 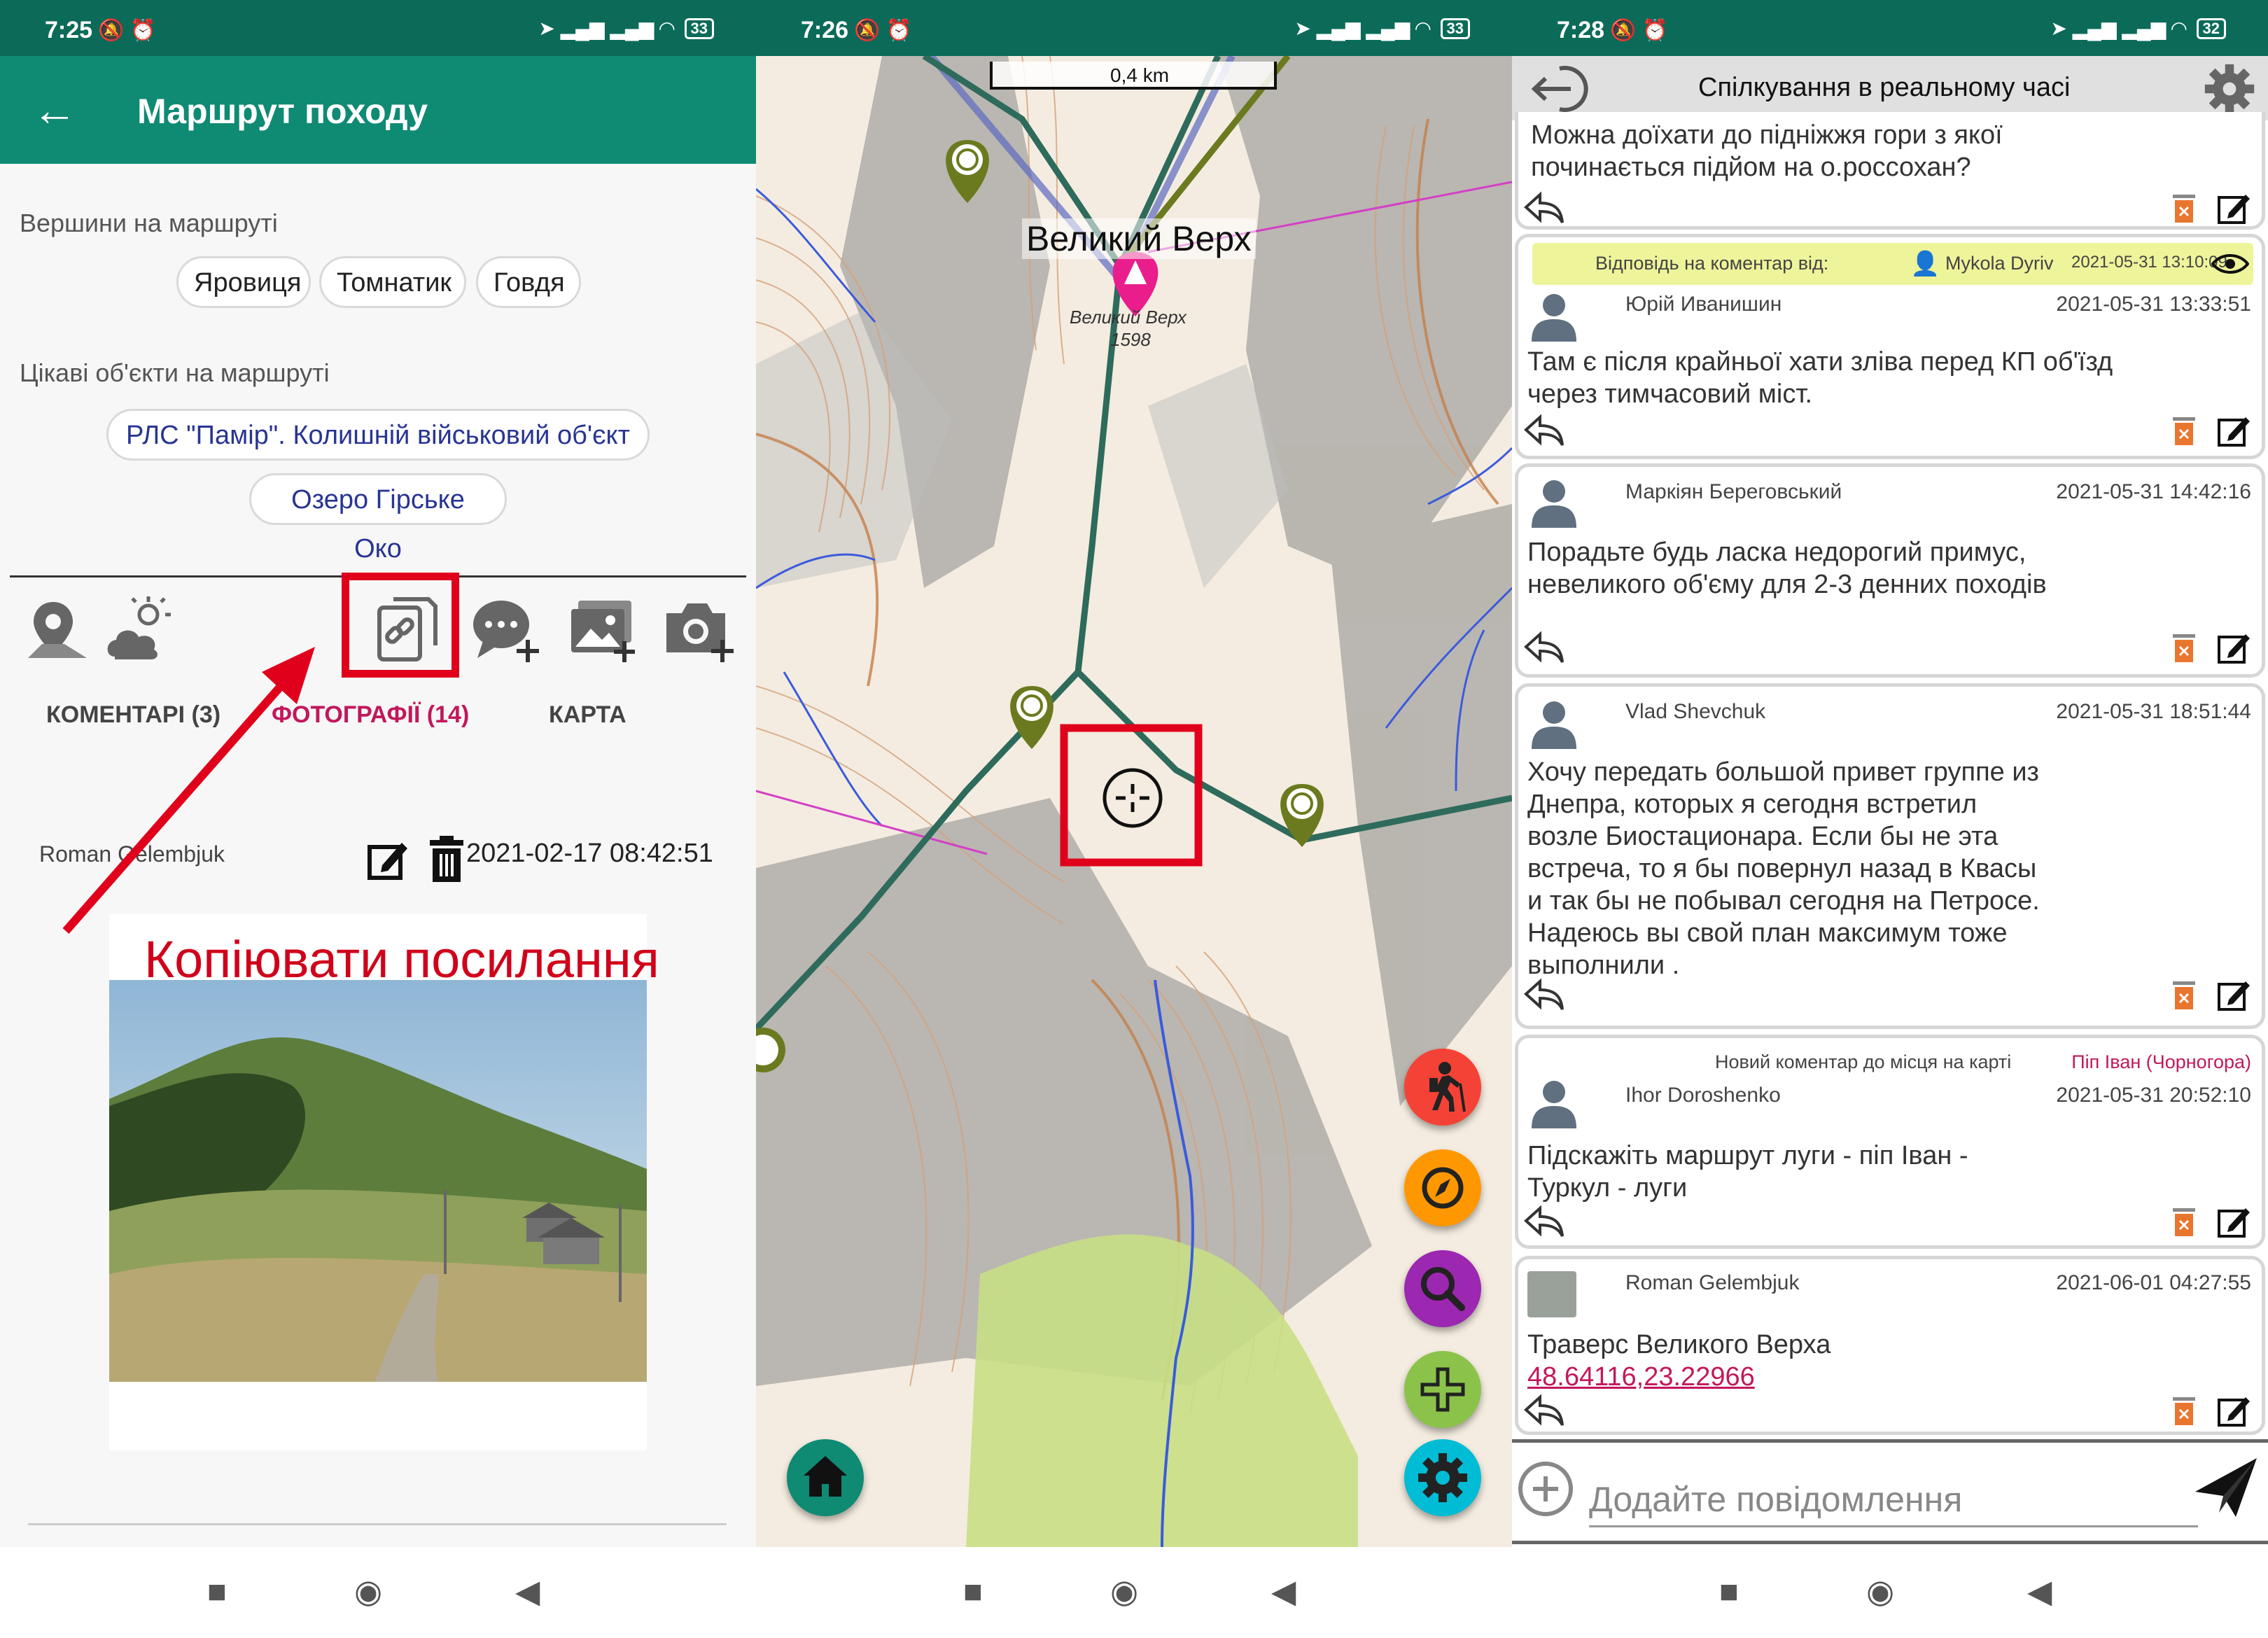 I want to click on object-chip: РЛС "Памір". Колишній військовий об'єкт, so click(x=378, y=435).